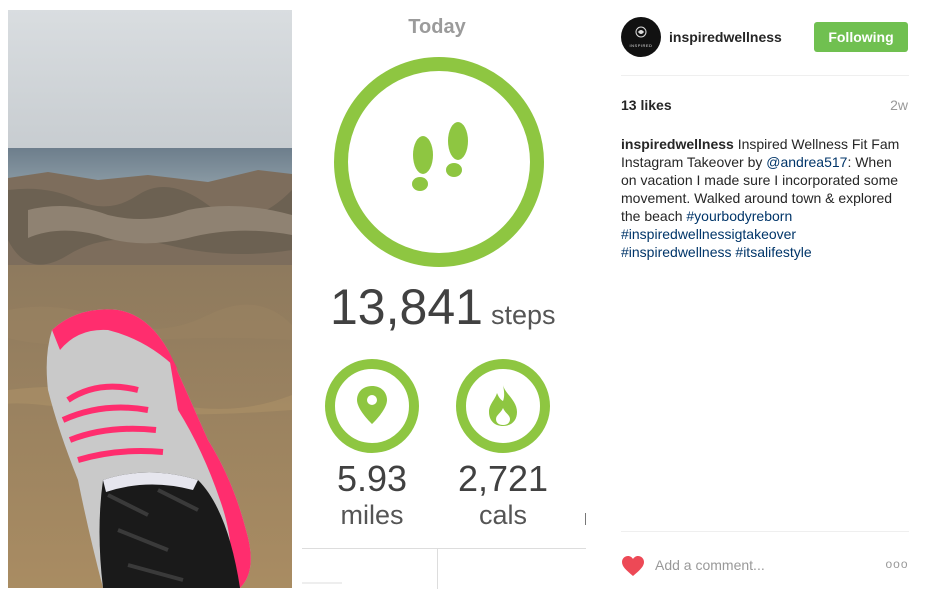  Describe the element at coordinates (773, 252) in the screenshot. I see `hashtag-link: #itsalifestyle` at that location.